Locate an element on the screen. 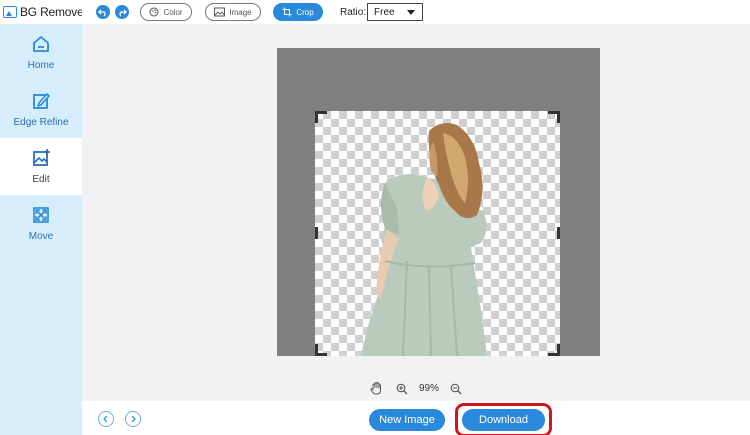 This screenshot has height=435, width=750. zoom-in-icon is located at coordinates (402, 388).